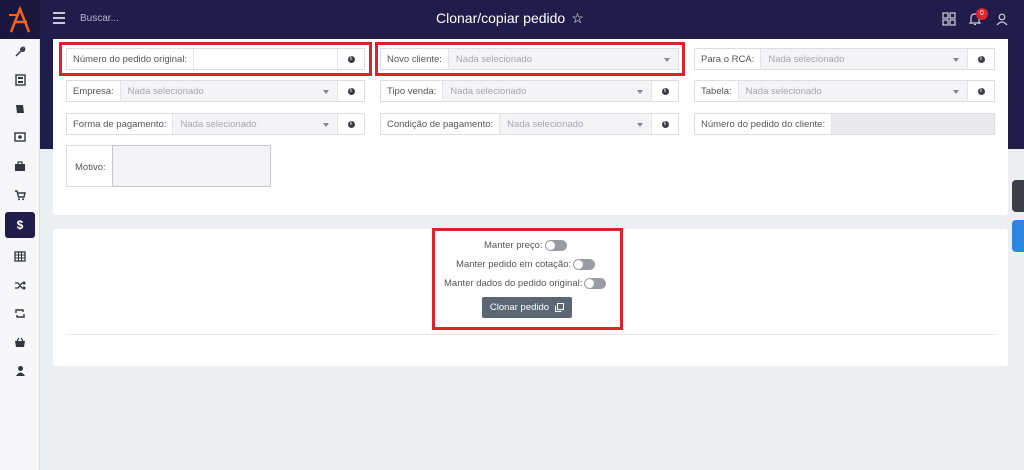 Image resolution: width=1024 pixels, height=470 pixels. Describe the element at coordinates (441, 124) in the screenshot. I see `payment-condition-label: Condição de pagamento:` at that location.